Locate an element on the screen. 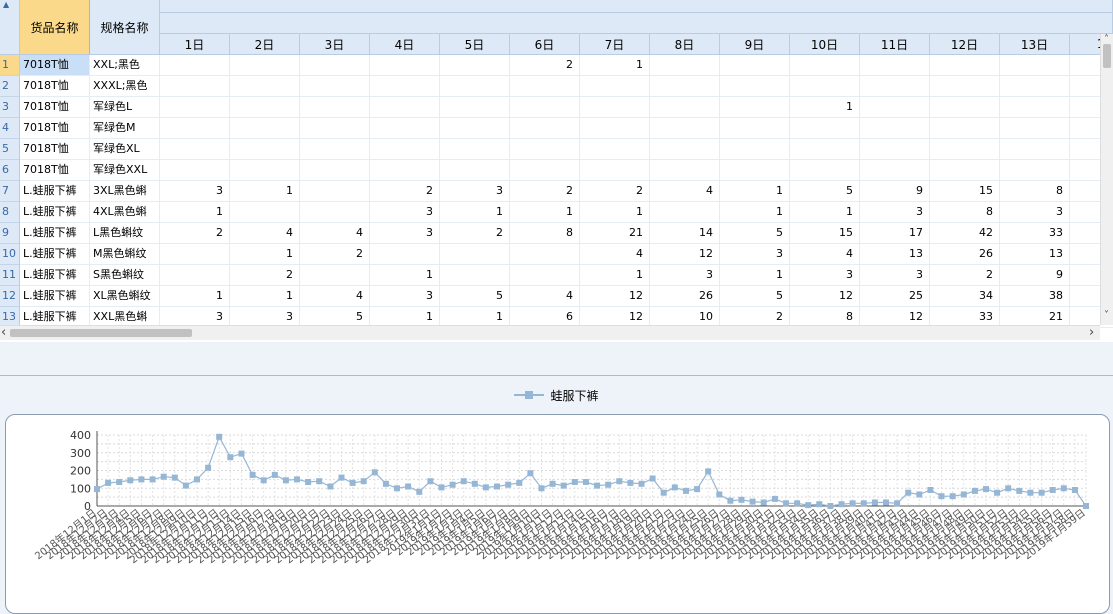  day-header: 8日 is located at coordinates (685, 44).